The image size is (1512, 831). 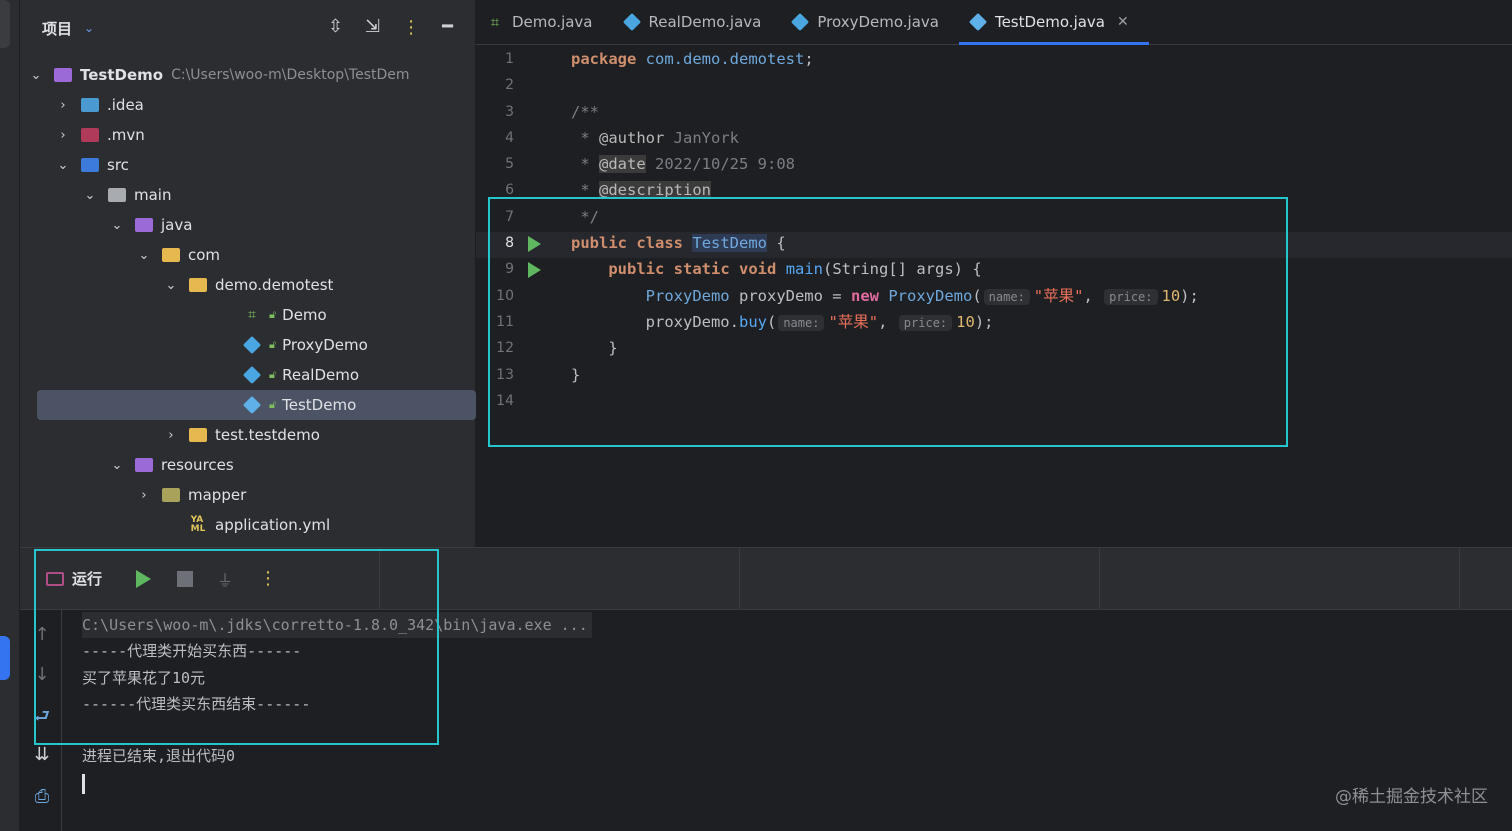 I want to click on tree-item: › mapper, so click(x=240, y=495).